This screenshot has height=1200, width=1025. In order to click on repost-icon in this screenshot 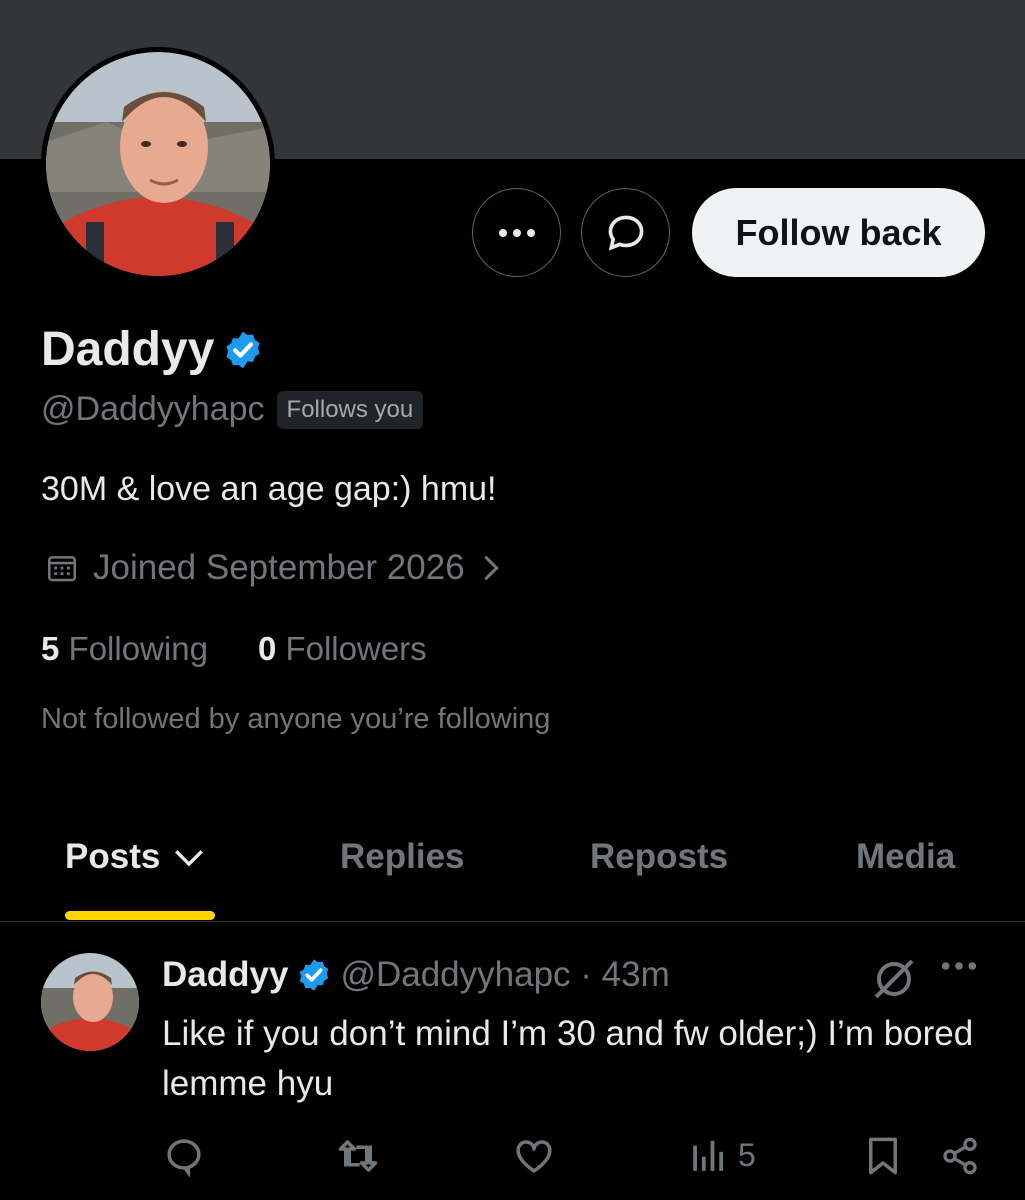, I will do `click(358, 1156)`.